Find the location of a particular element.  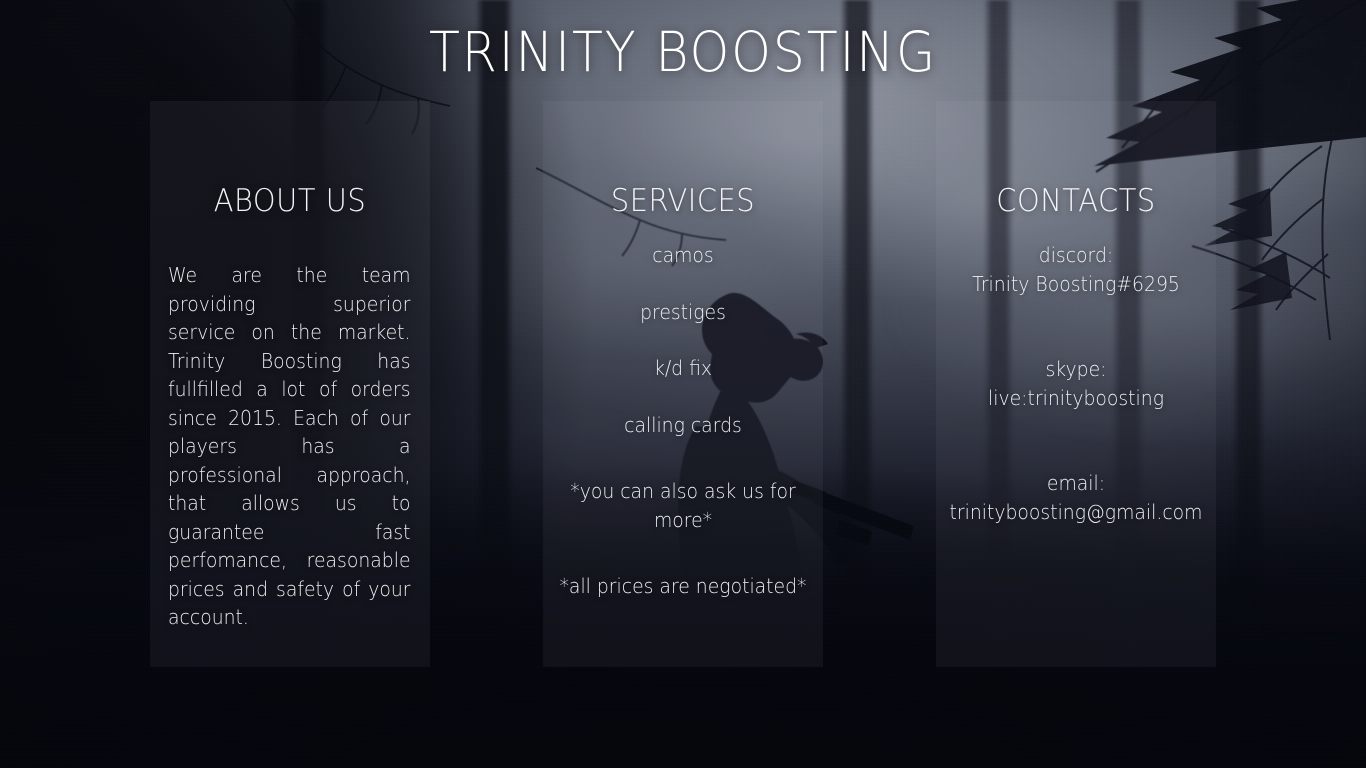

panel-about-title: ABOUT US is located at coordinates (290, 200).